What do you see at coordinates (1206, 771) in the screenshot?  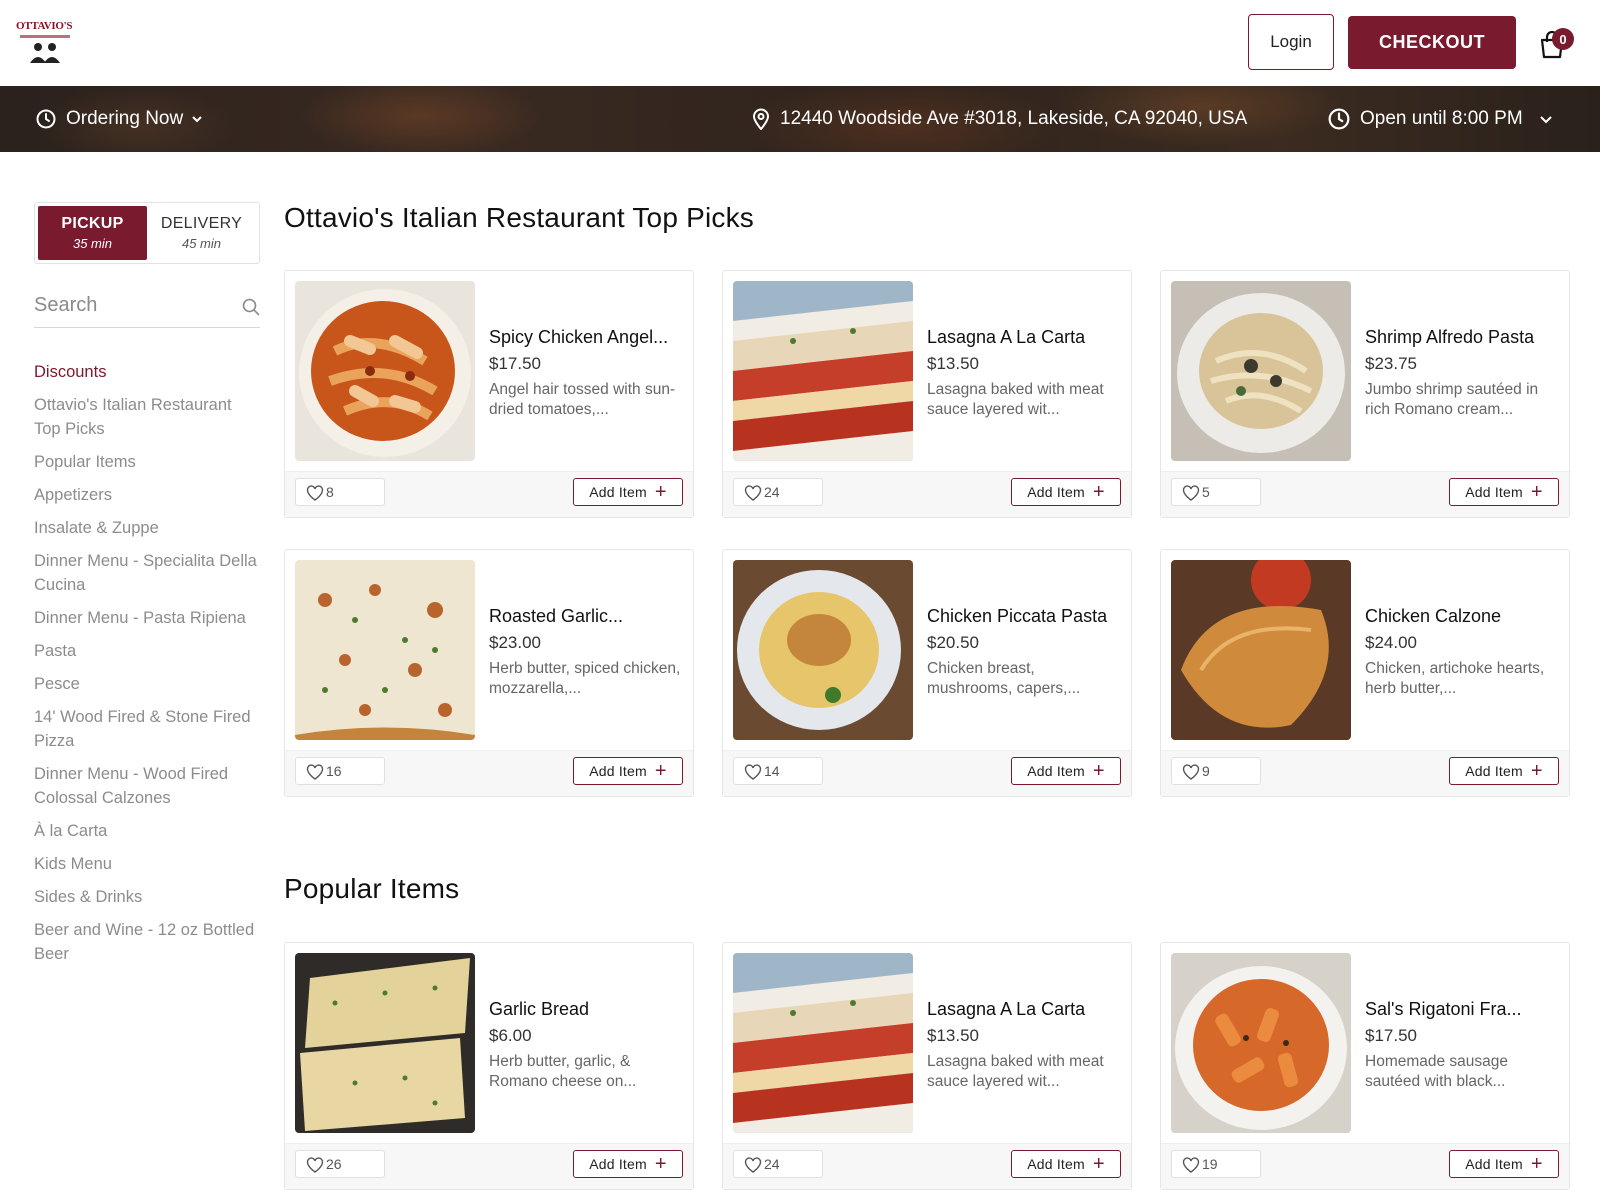 I see `like-count: 9` at bounding box center [1206, 771].